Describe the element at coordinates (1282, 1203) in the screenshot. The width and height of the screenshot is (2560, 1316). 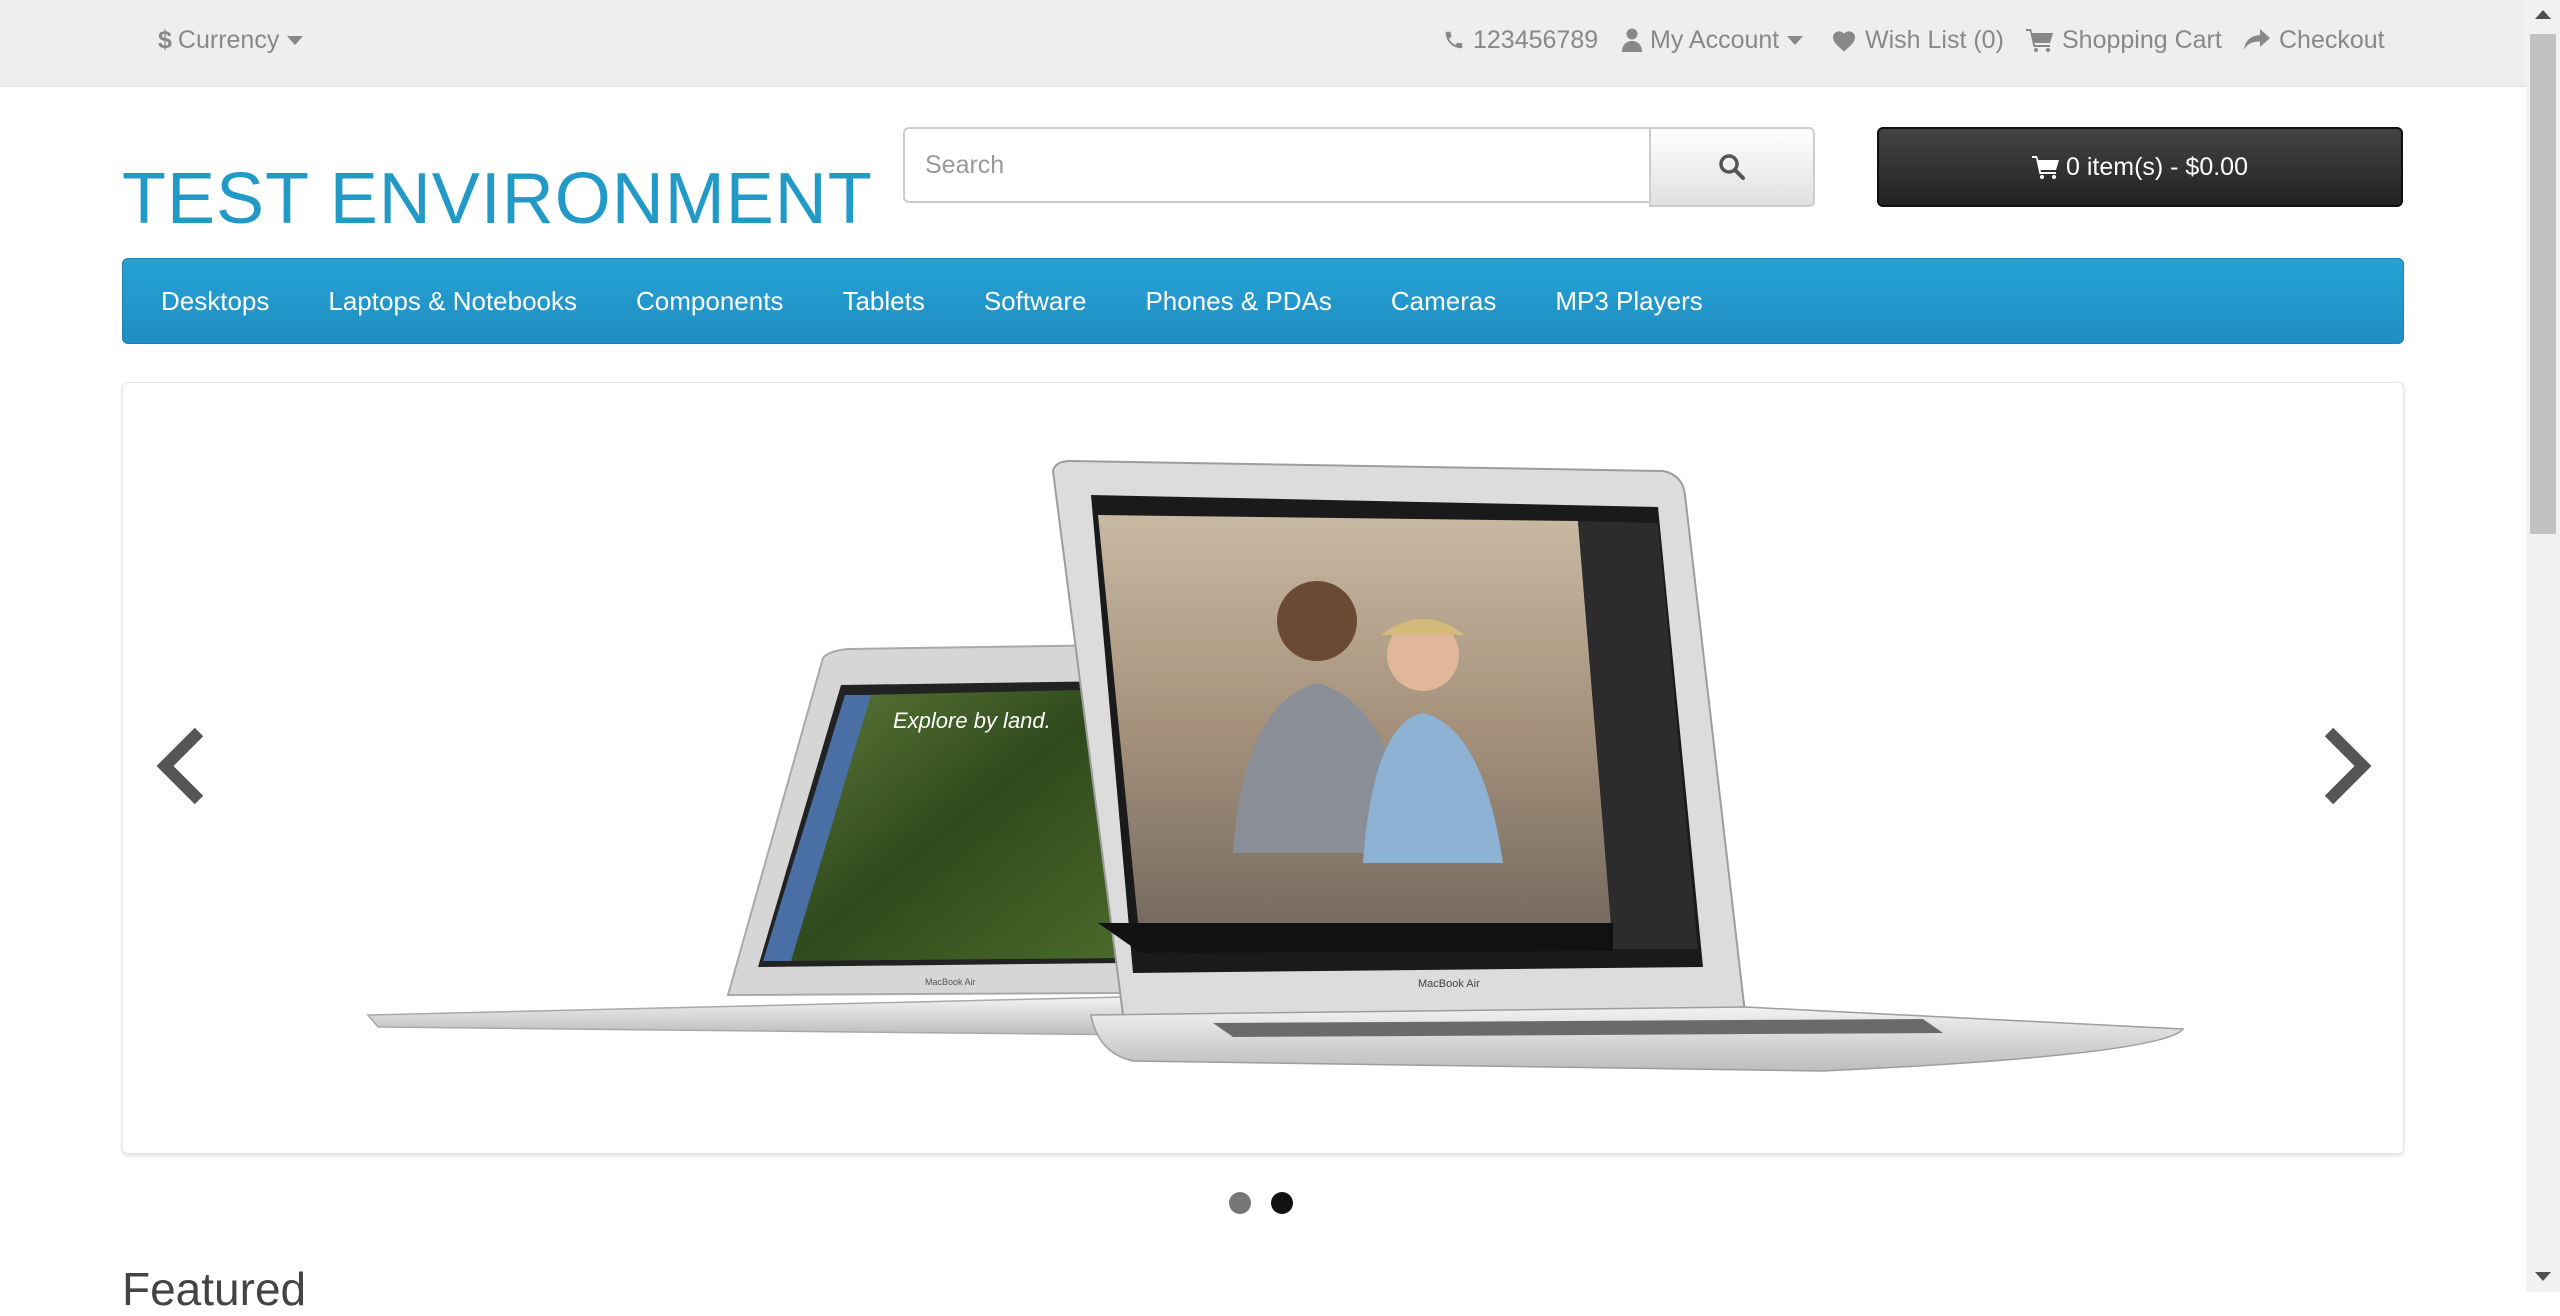
I see `pager-dot-2-active` at that location.